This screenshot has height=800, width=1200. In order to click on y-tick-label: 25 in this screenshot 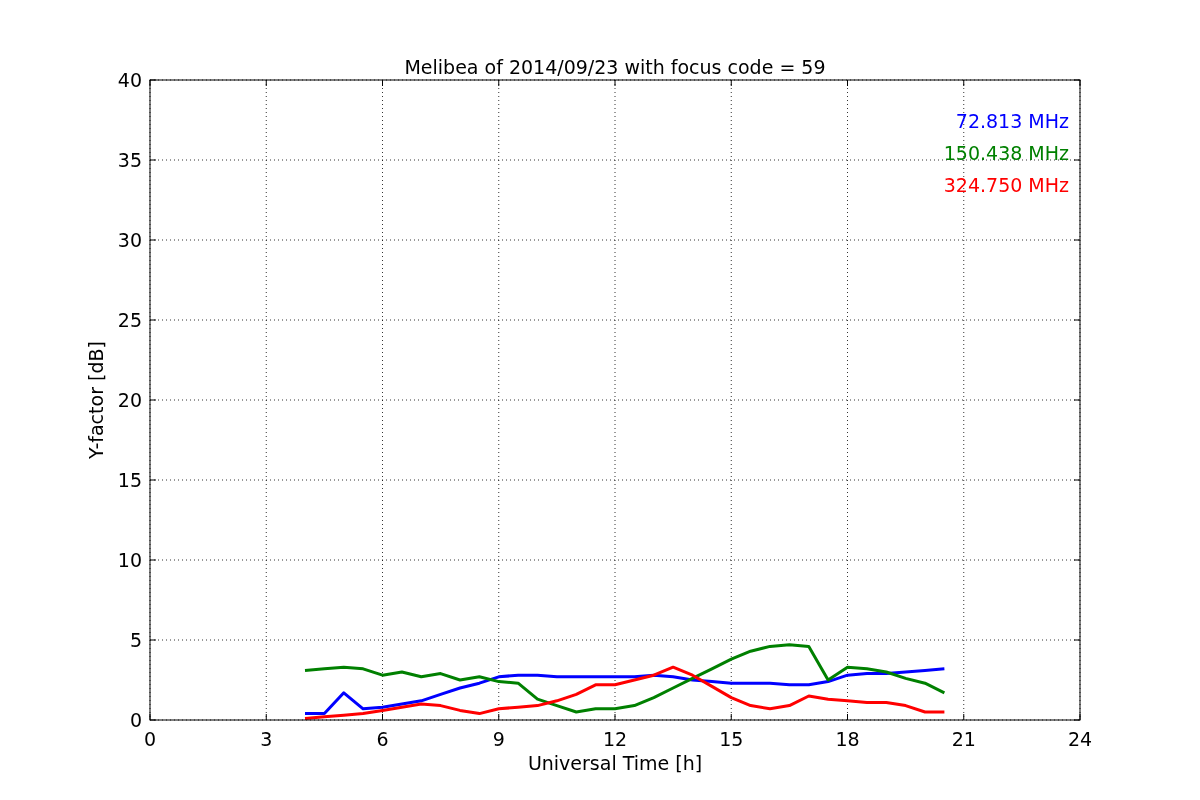, I will do `click(129, 320)`.